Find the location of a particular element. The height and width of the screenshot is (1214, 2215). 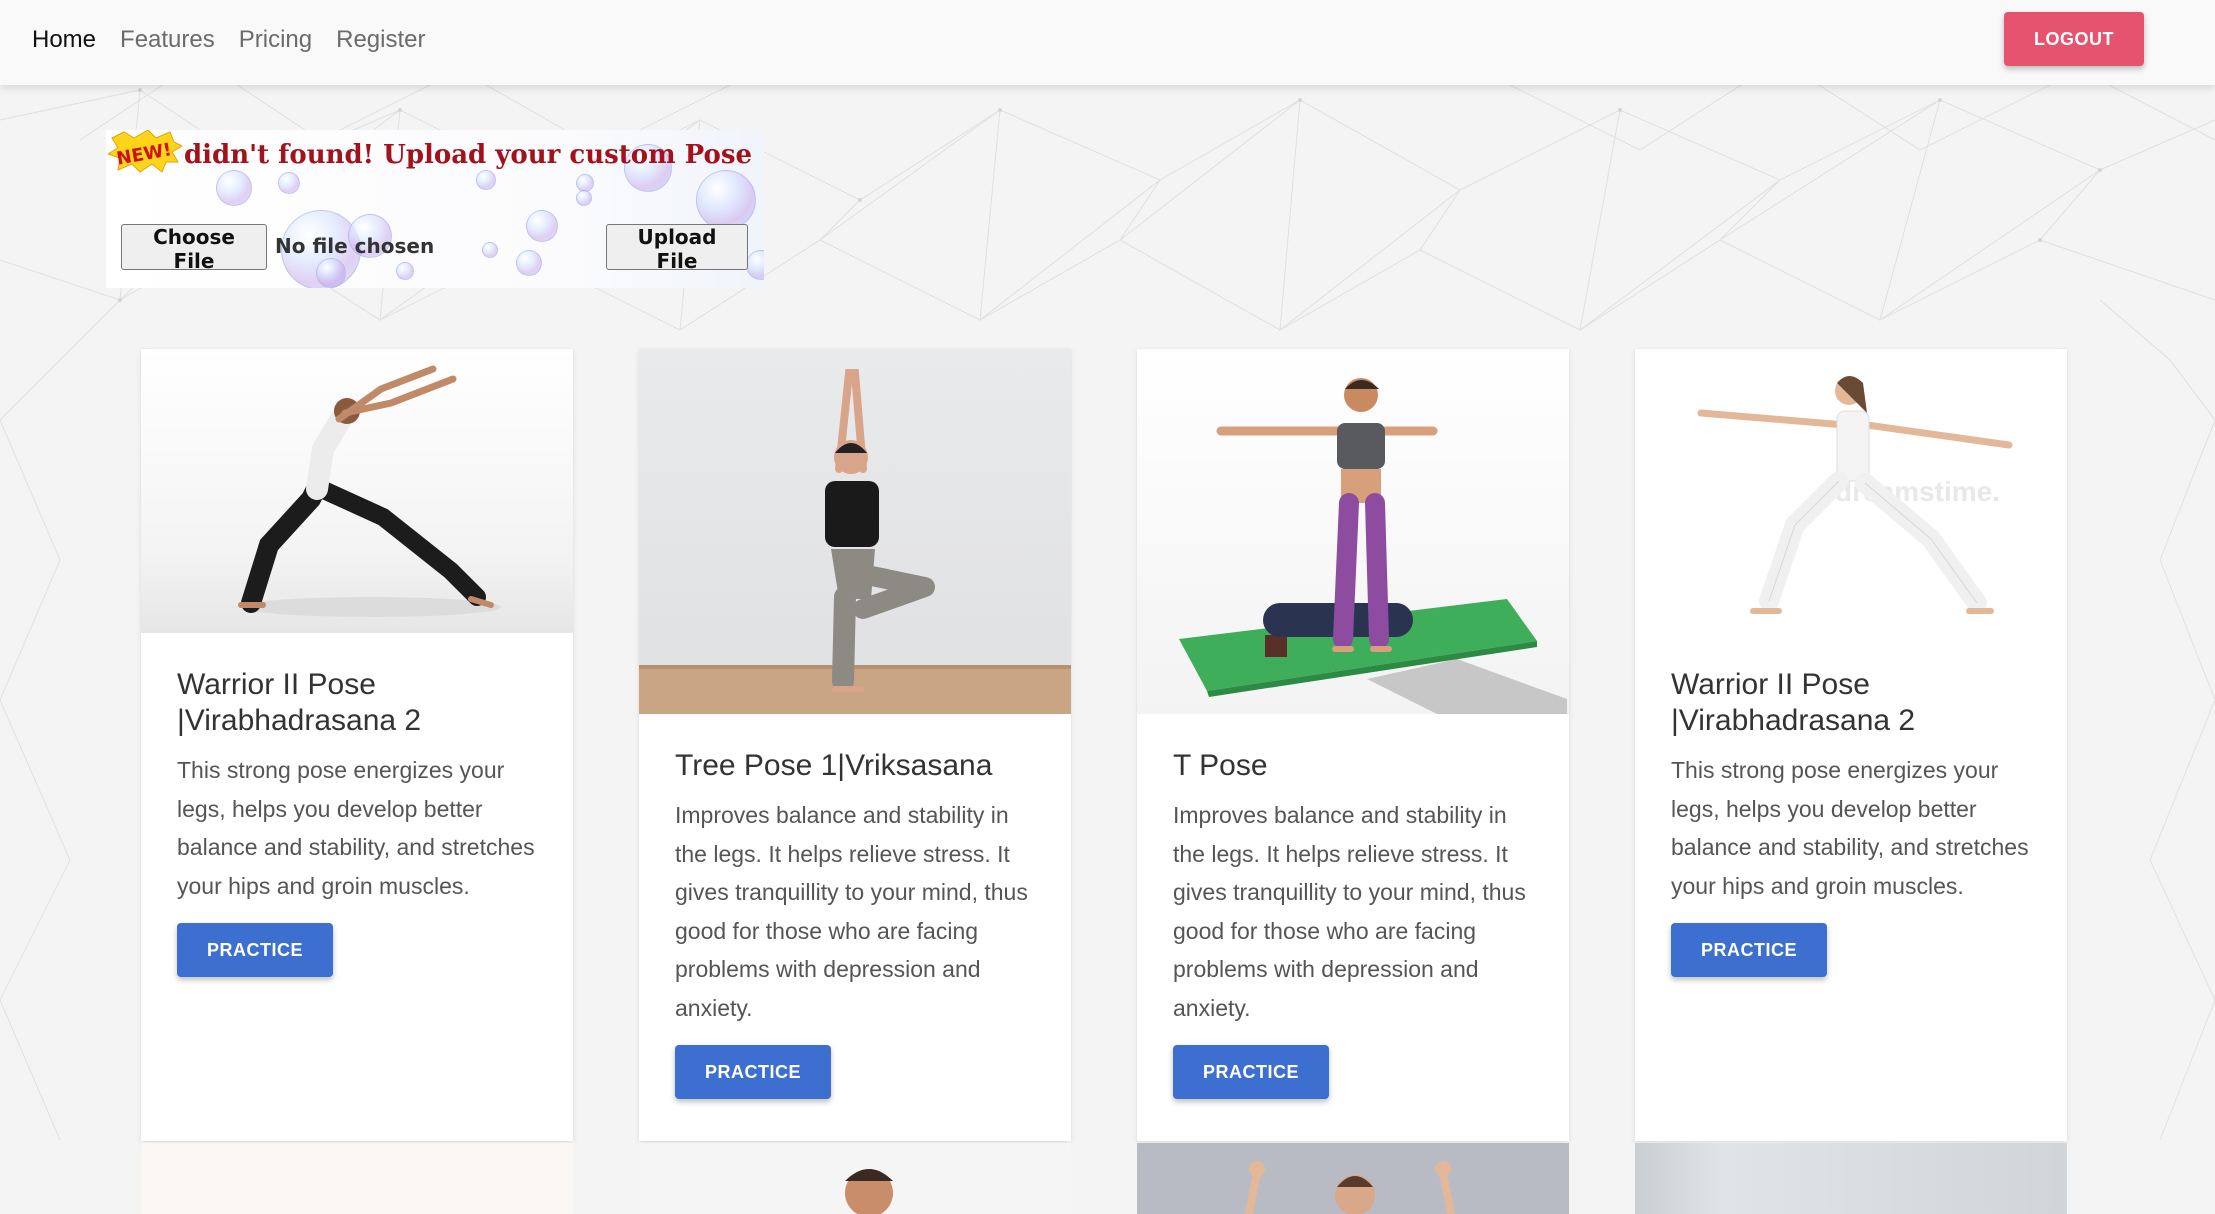

warrior-pose-image is located at coordinates (357, 491).